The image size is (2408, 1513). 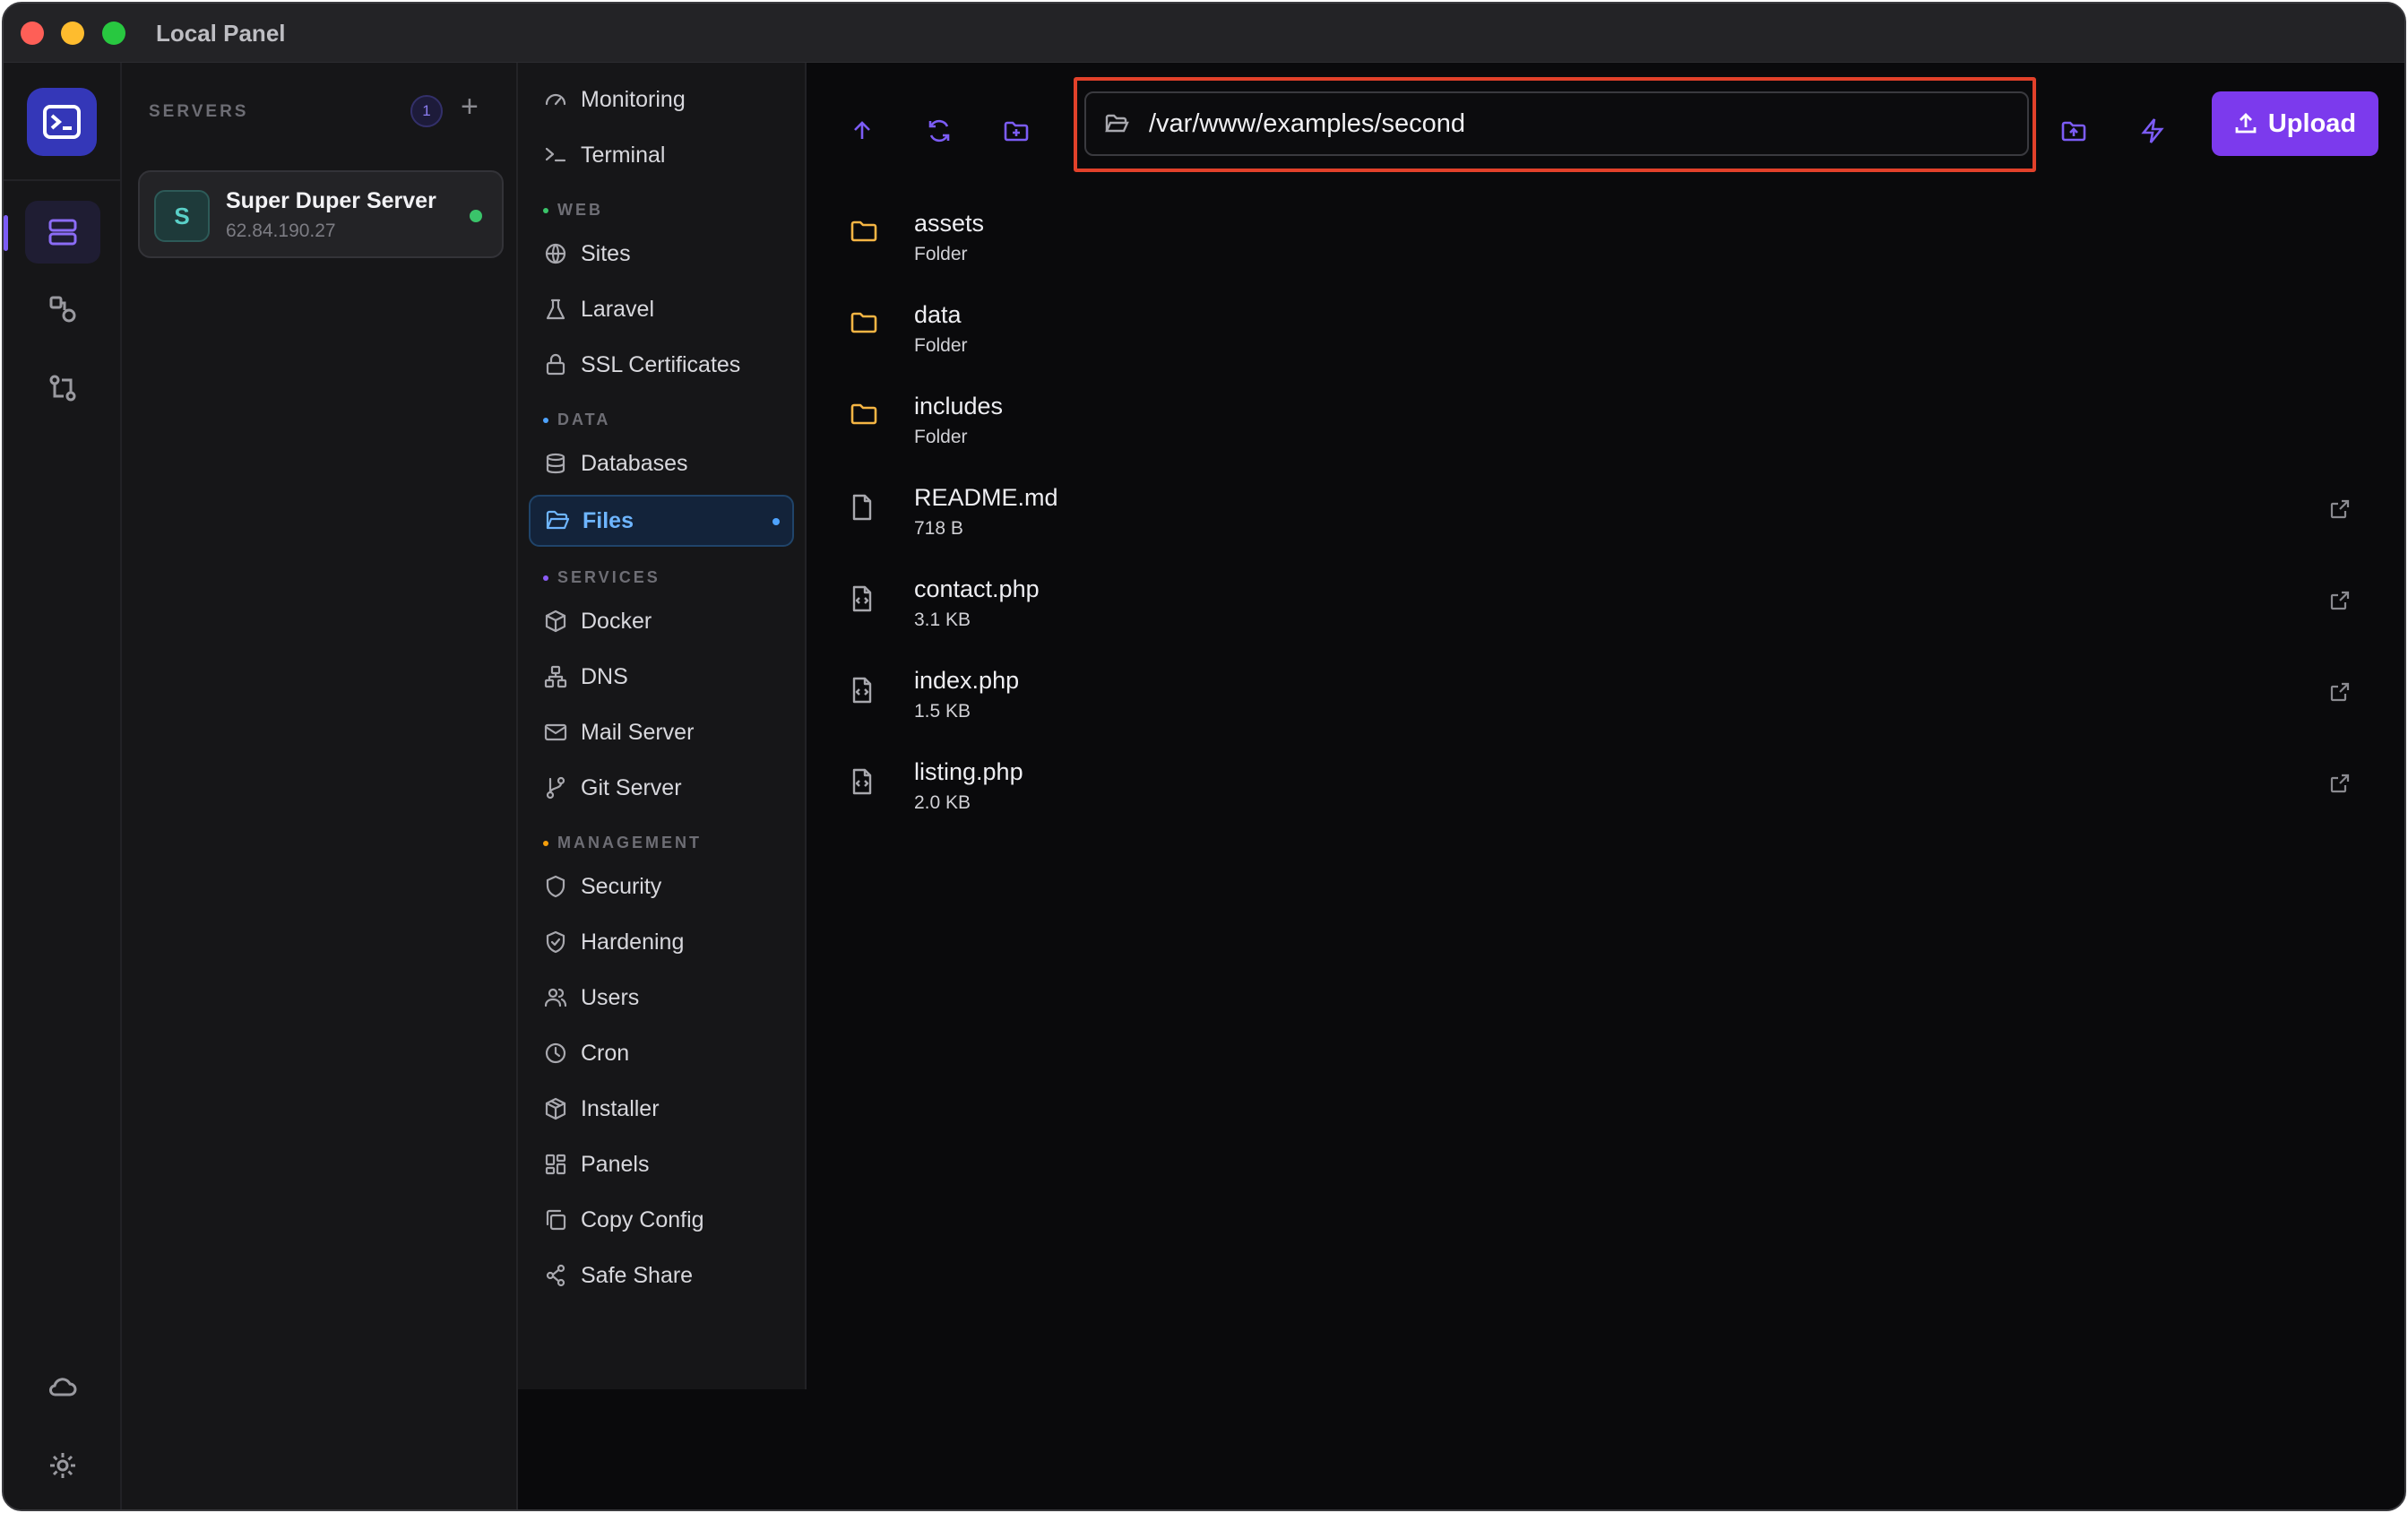 What do you see at coordinates (1557, 124) in the screenshot?
I see `path-input: /var/www/examples/second` at bounding box center [1557, 124].